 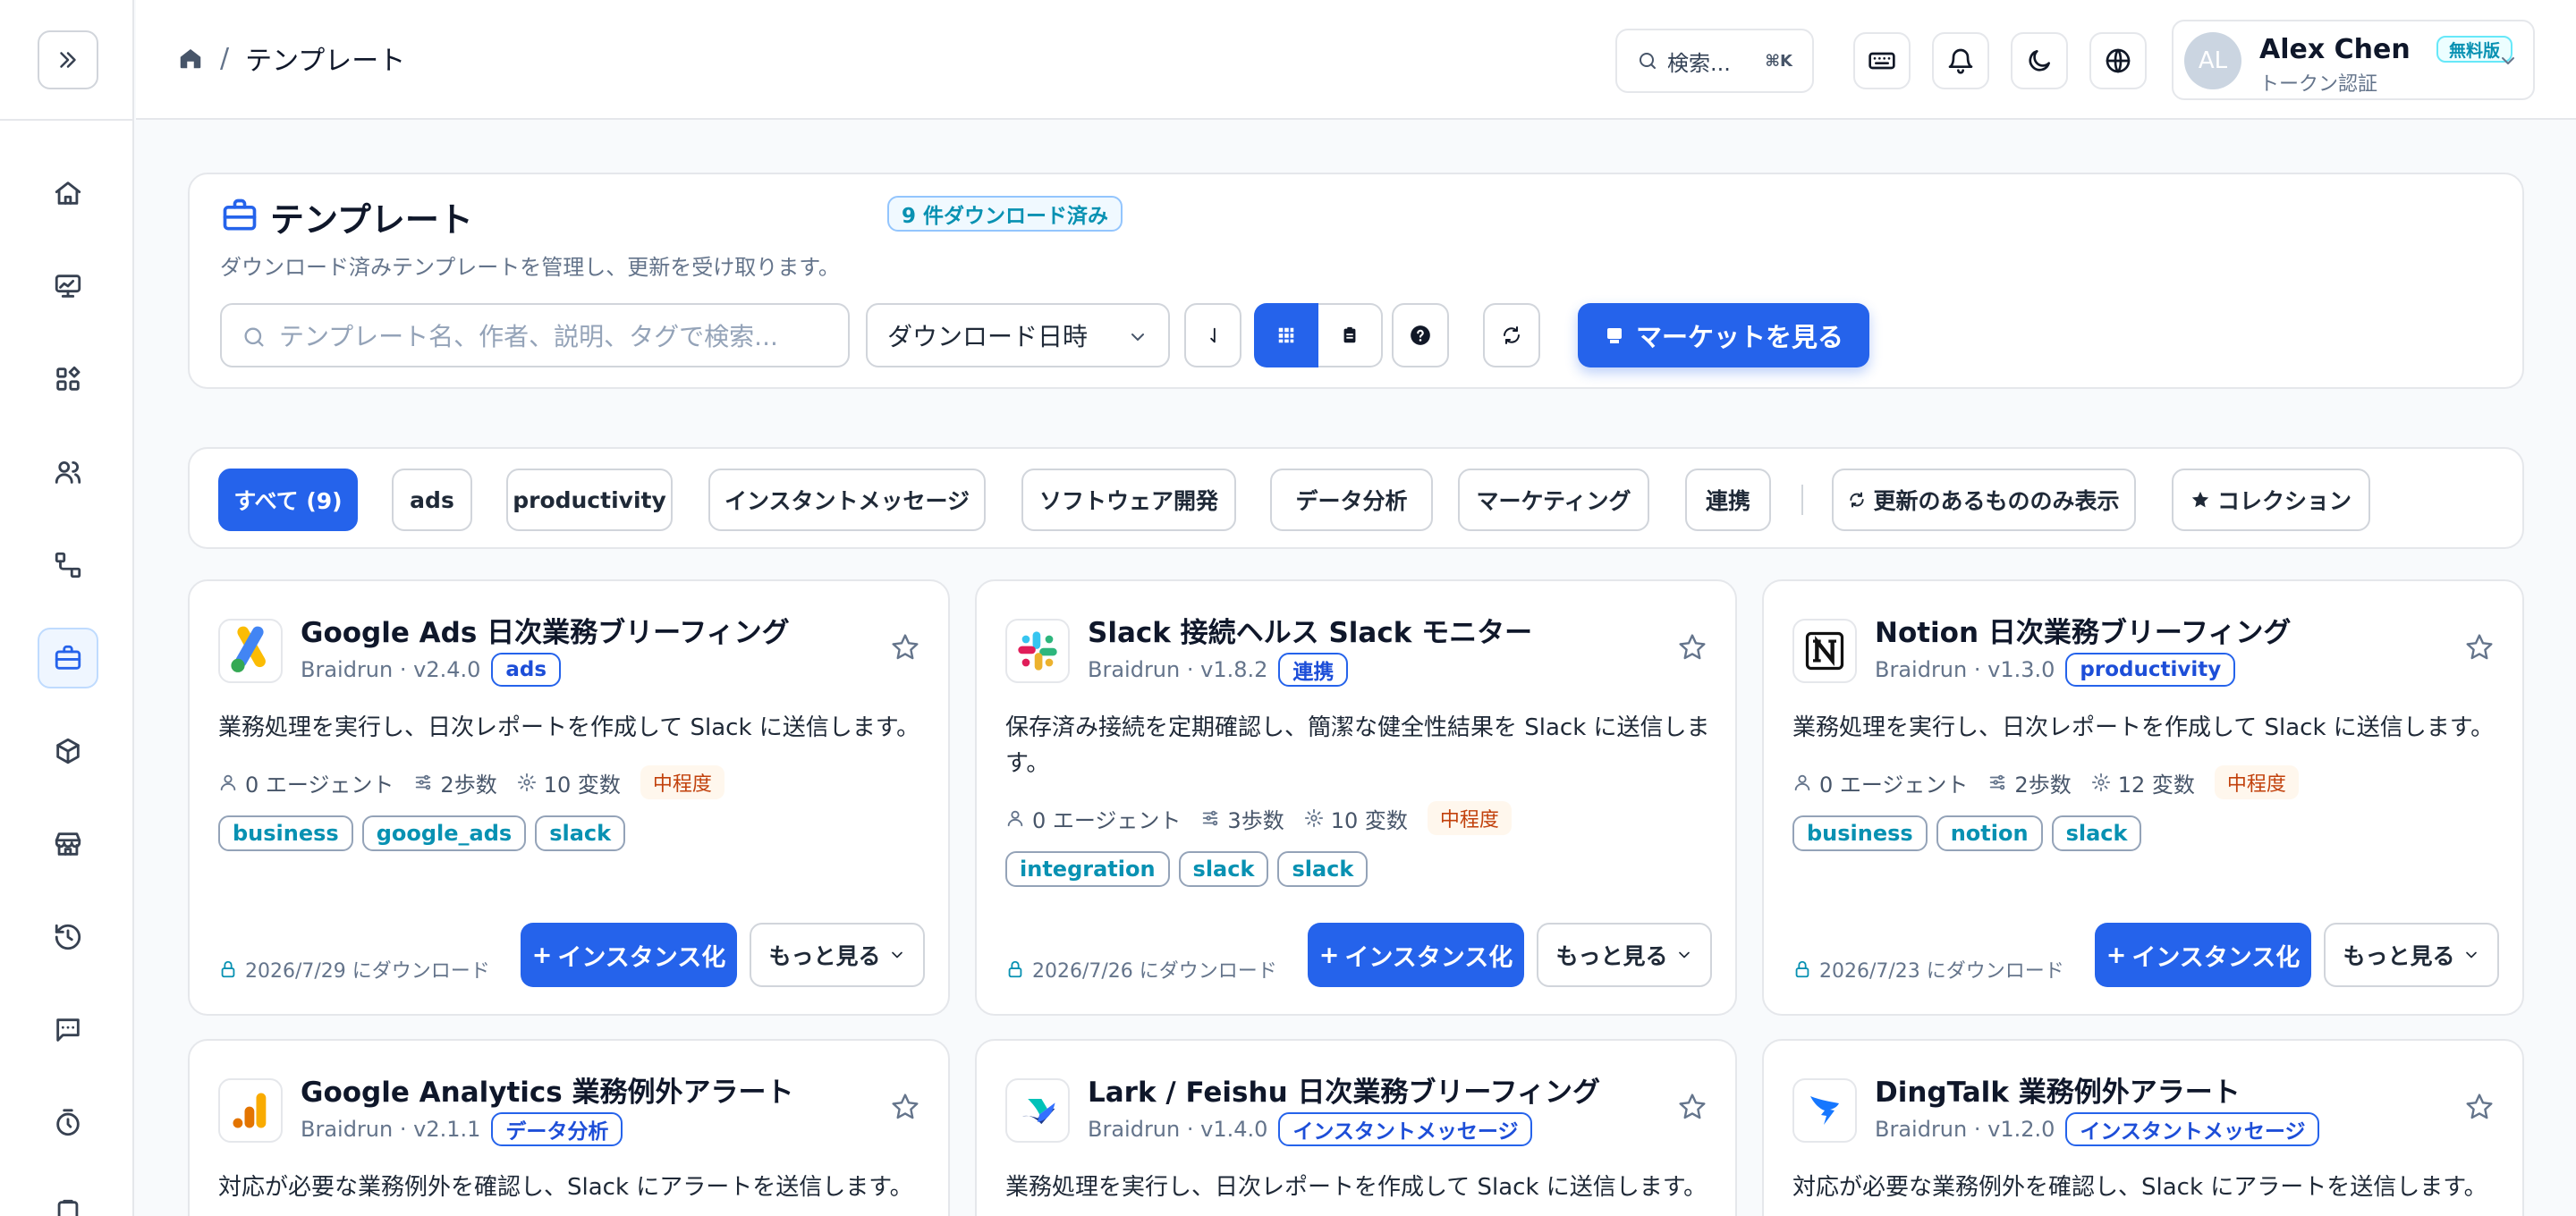 What do you see at coordinates (2118, 61) in the screenshot?
I see `language-button` at bounding box center [2118, 61].